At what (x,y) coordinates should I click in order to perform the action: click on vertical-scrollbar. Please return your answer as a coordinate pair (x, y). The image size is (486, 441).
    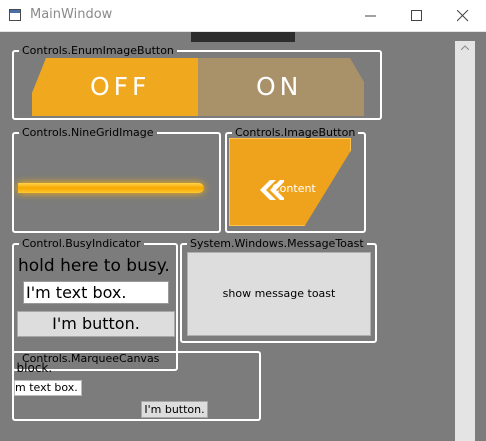
    Looking at the image, I should click on (465, 241).